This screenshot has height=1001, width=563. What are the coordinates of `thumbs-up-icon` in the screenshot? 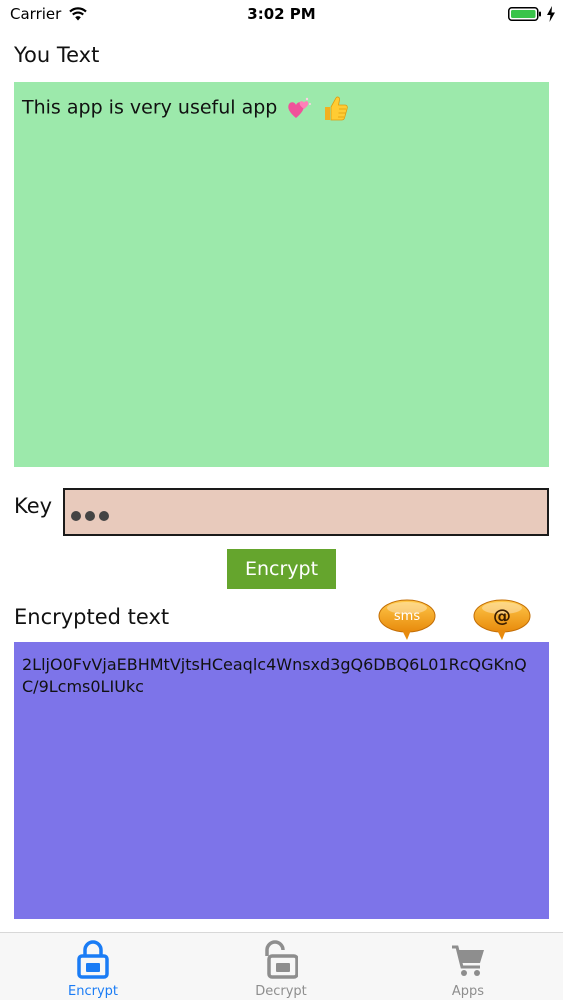 It's located at (337, 108).